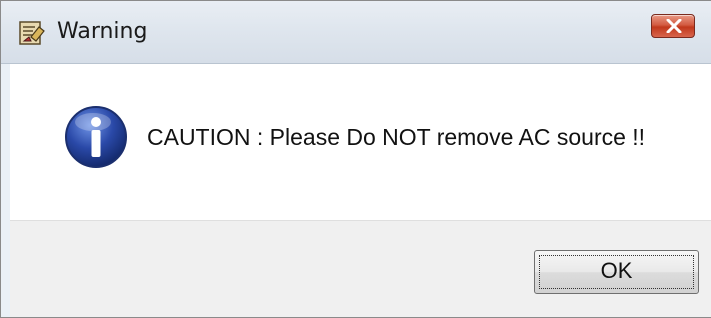  Describe the element at coordinates (102, 31) in the screenshot. I see `window-title: Warning` at that location.